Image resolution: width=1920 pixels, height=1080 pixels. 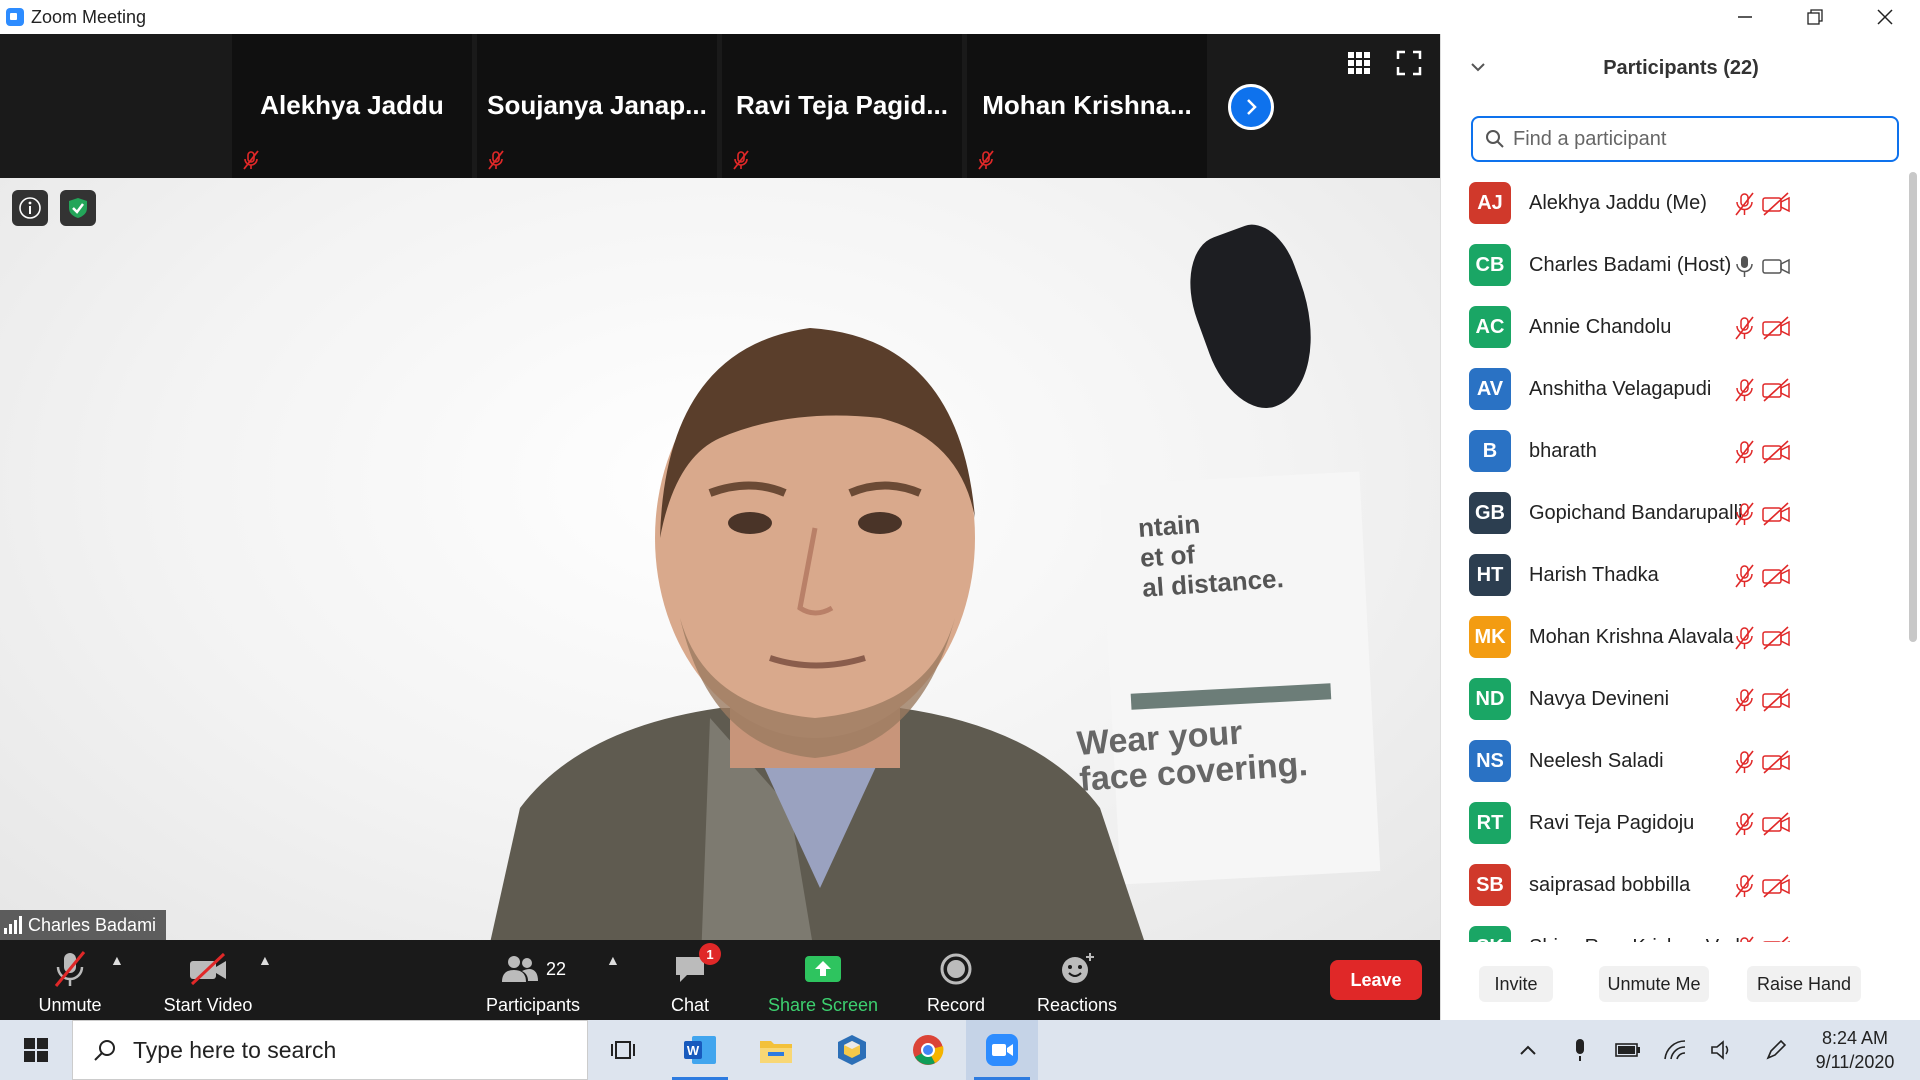 What do you see at coordinates (1654, 984) in the screenshot?
I see `unmute-me-button: Unmute Me` at bounding box center [1654, 984].